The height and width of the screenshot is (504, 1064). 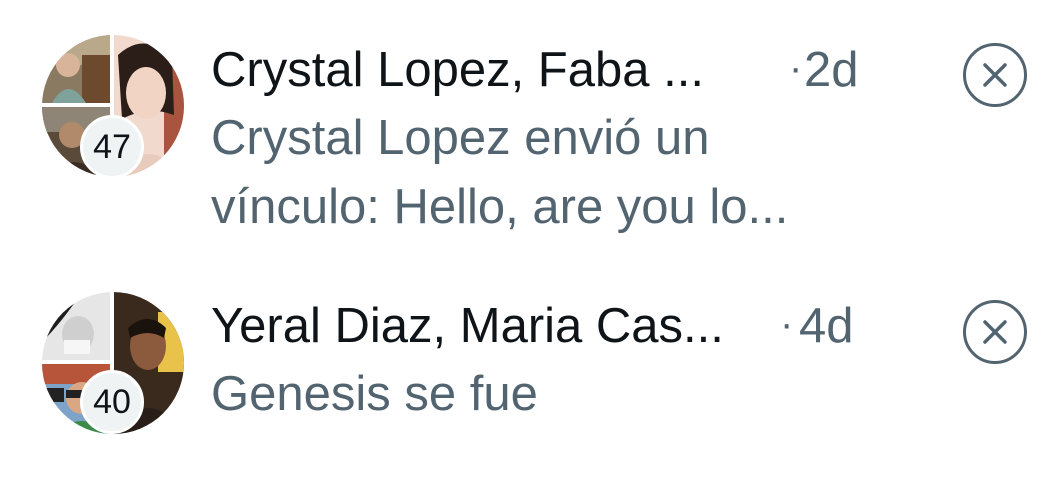 What do you see at coordinates (112, 402) in the screenshot?
I see `member-count-badge: 40` at bounding box center [112, 402].